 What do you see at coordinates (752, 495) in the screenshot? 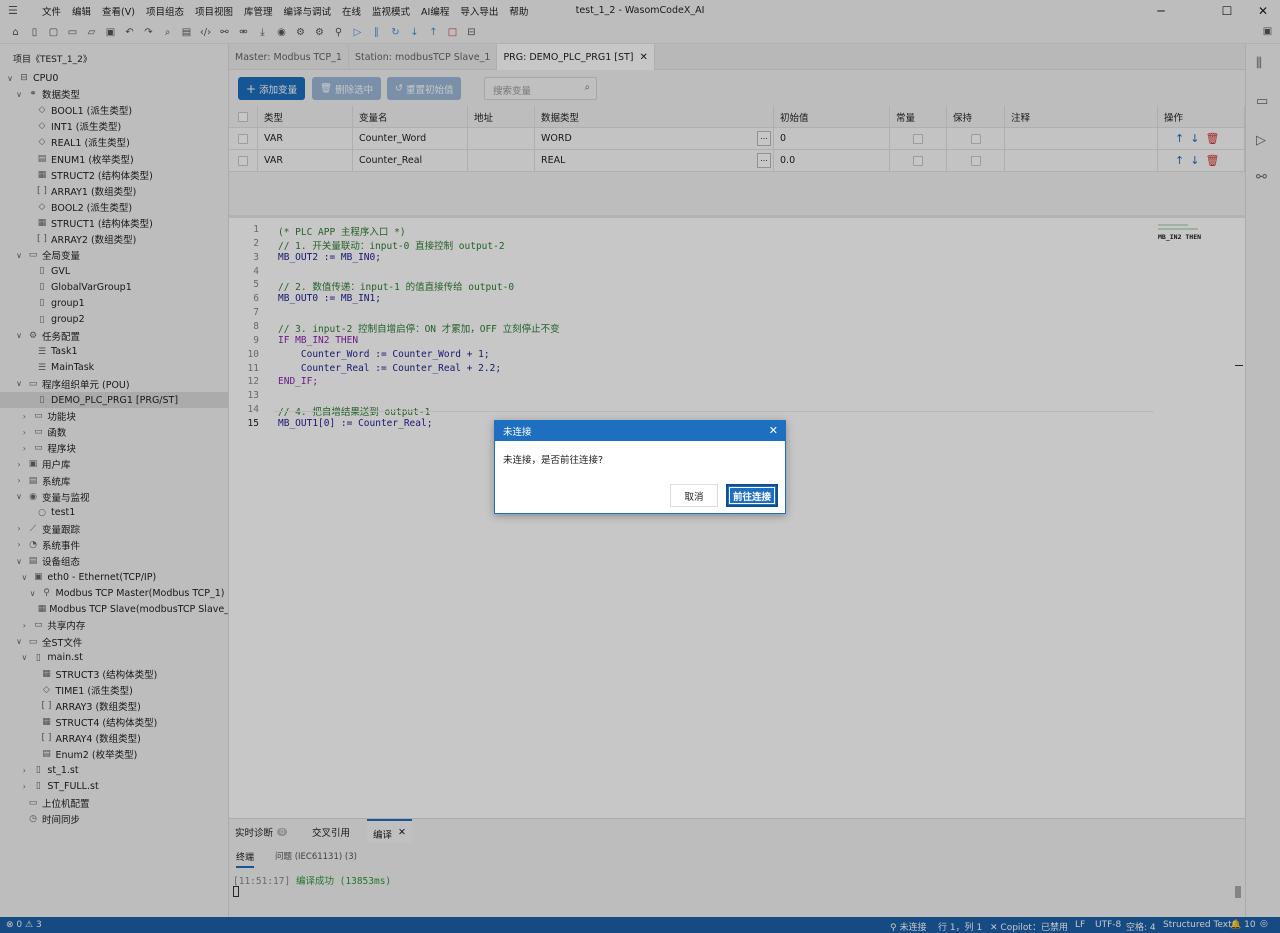
I see `go-connect-button: 前往连接` at bounding box center [752, 495].